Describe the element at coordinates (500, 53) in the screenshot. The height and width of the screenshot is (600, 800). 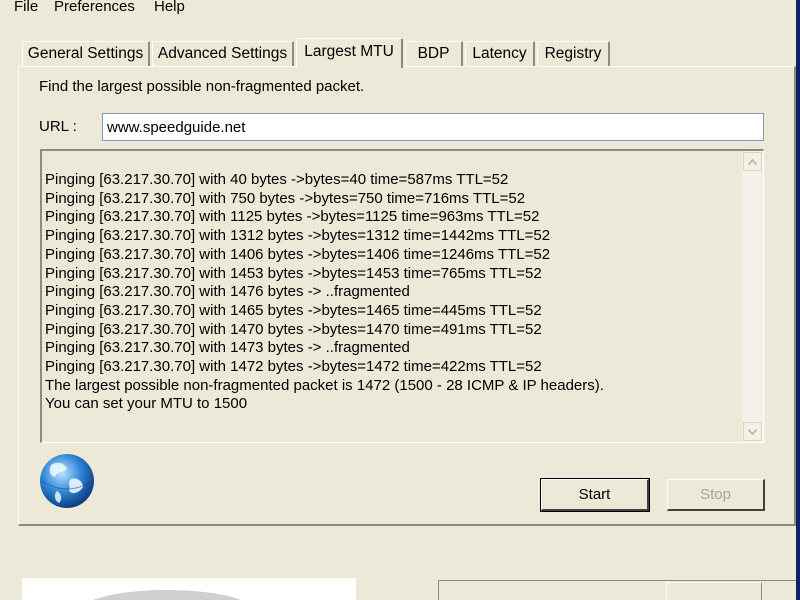
I see `tab-latency: Latency` at that location.